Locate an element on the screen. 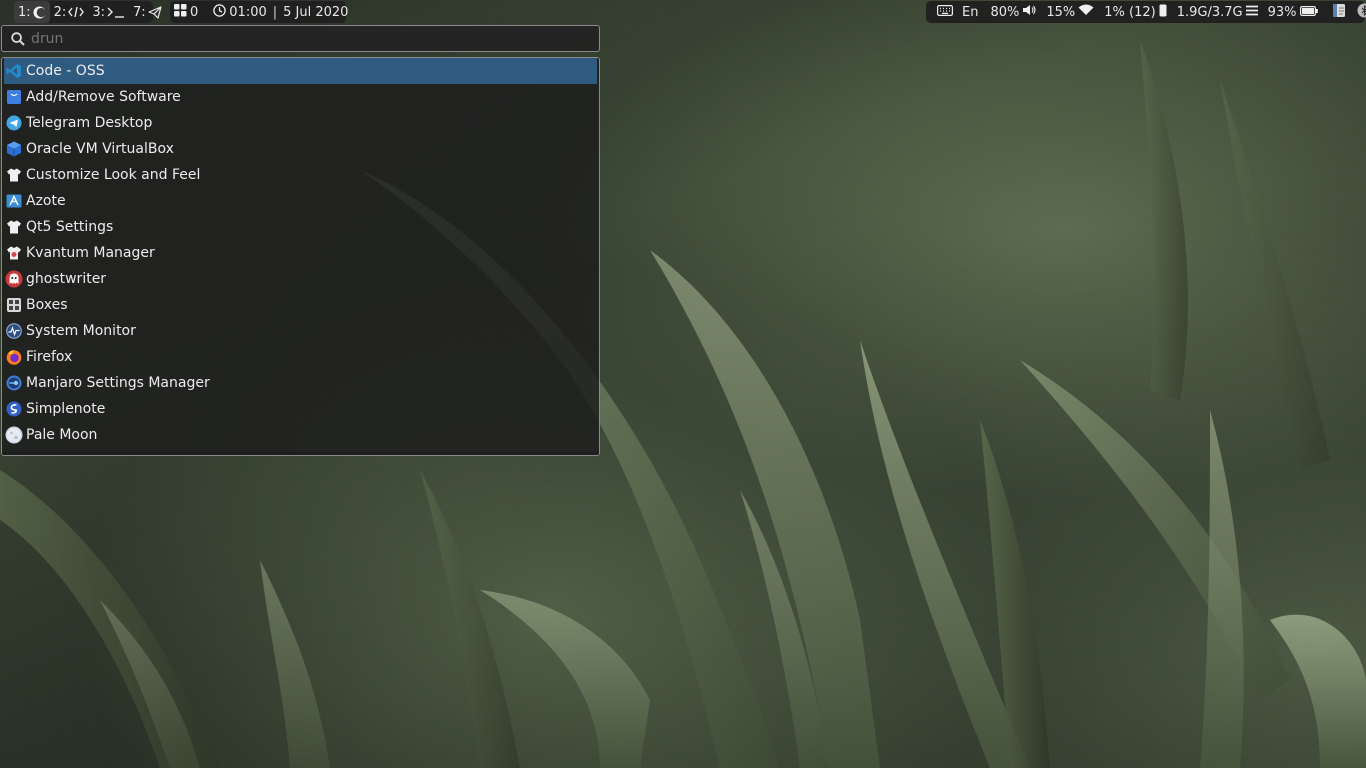 Image resolution: width=1366 pixels, height=768 pixels. list-item: ghostwriter is located at coordinates (300, 279).